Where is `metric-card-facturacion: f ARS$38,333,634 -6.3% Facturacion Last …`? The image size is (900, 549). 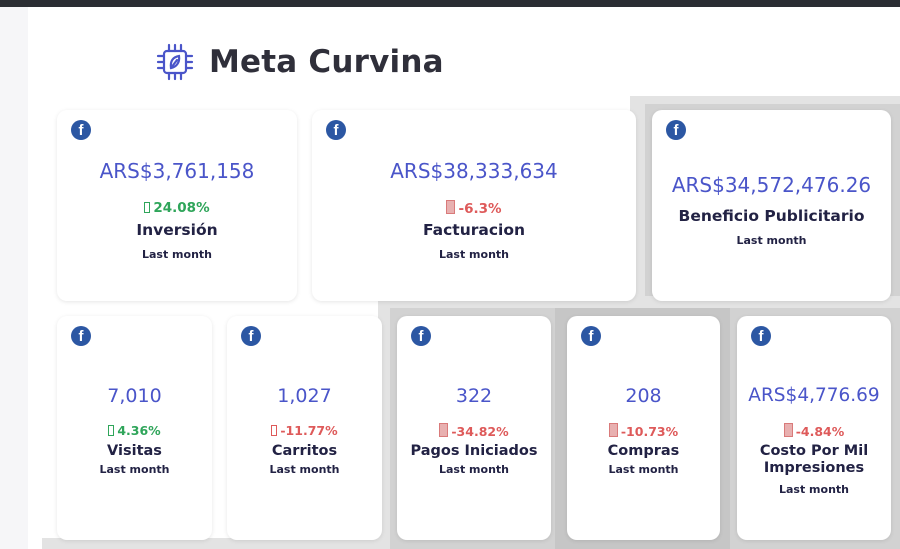
metric-card-facturacion: f ARS$38,333,634 -6.3% Facturacion Last … is located at coordinates (474, 205).